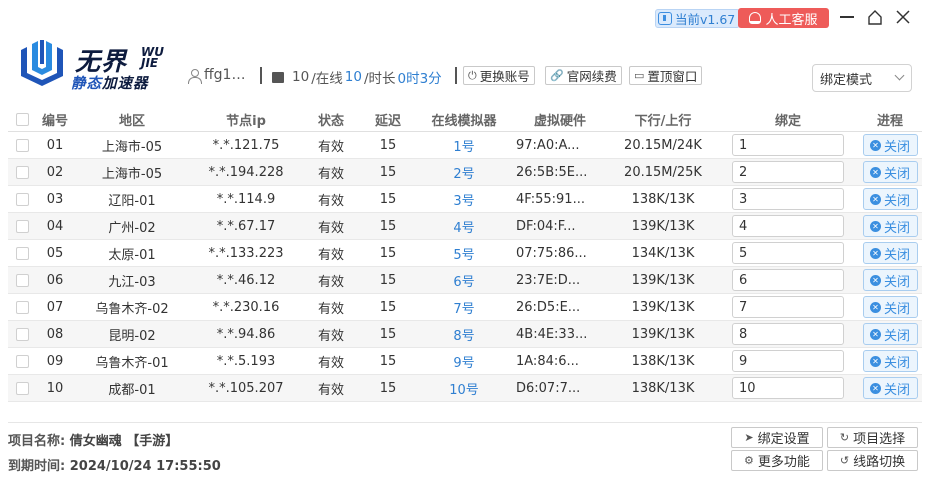  What do you see at coordinates (463, 309) in the screenshot?
I see `row-simulator-link: 7号` at bounding box center [463, 309].